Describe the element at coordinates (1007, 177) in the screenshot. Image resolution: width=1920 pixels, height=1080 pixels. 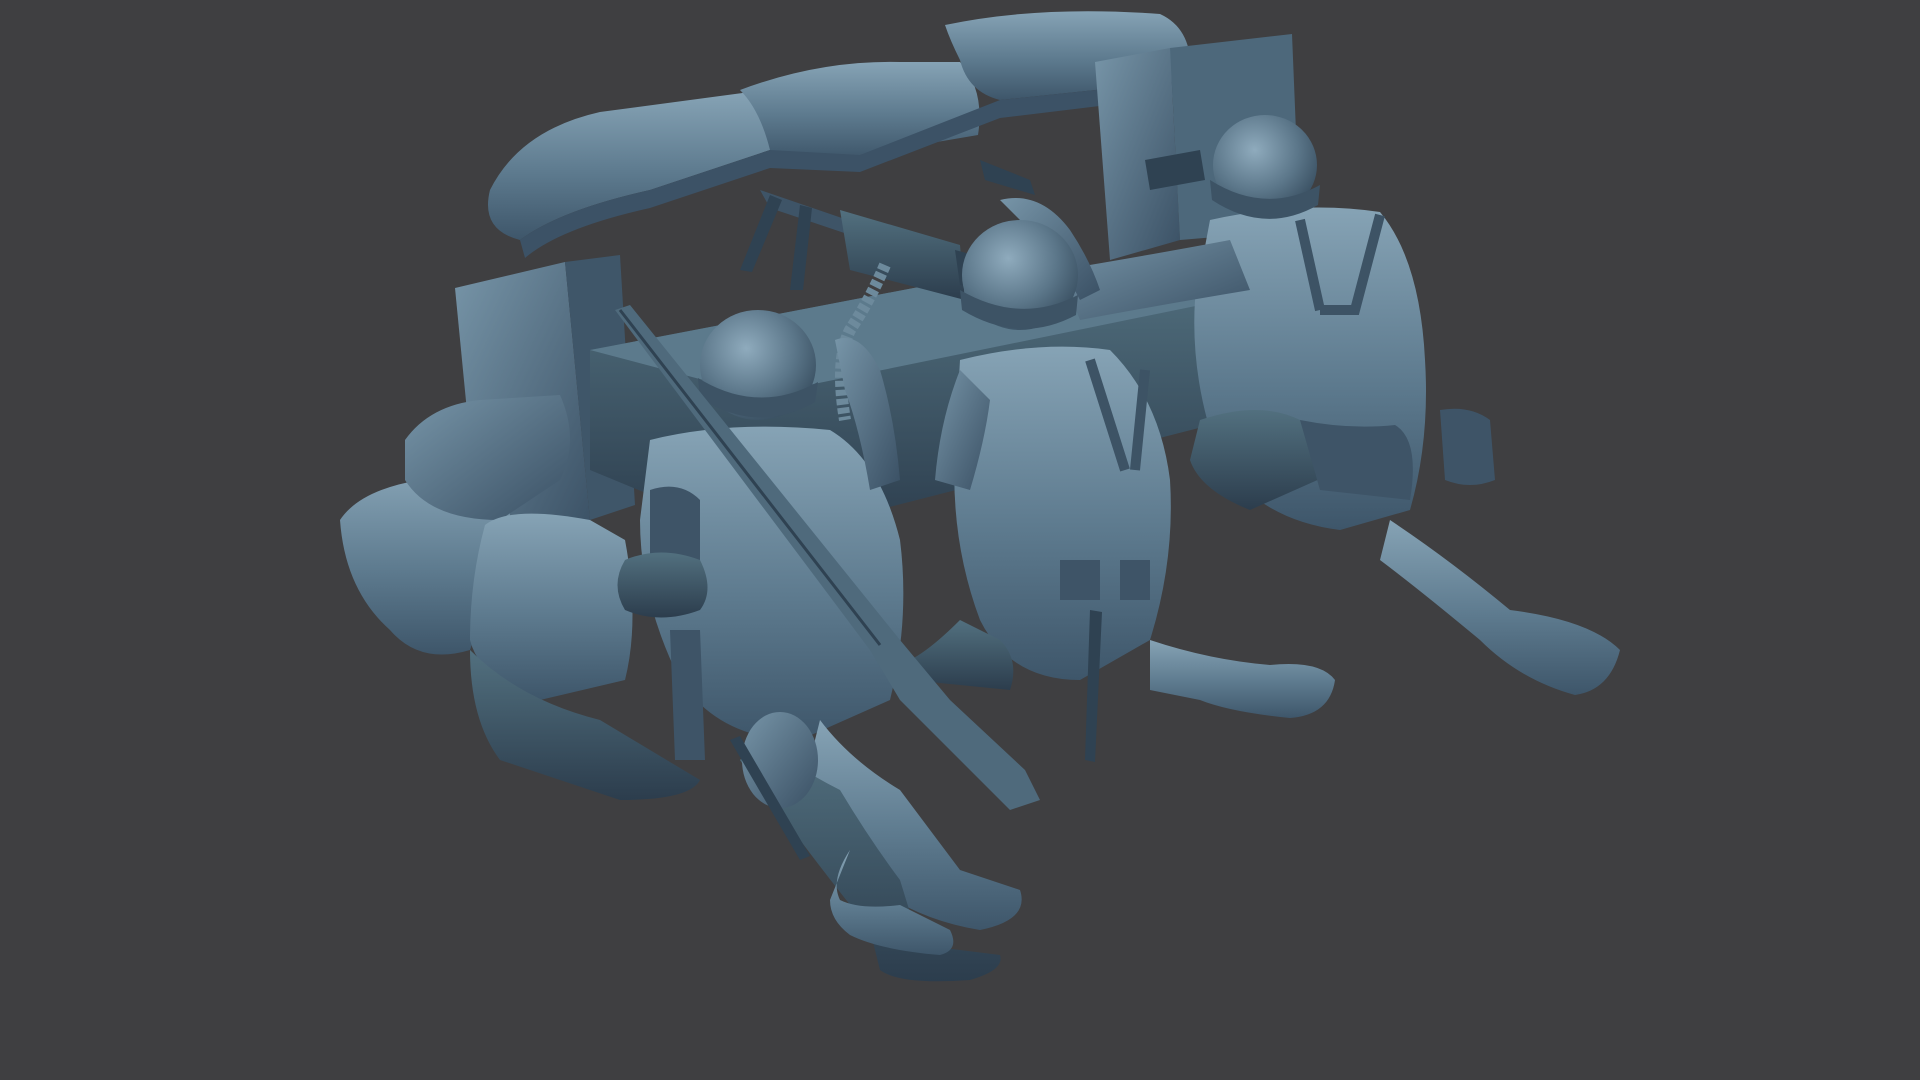
I see `pistol` at that location.